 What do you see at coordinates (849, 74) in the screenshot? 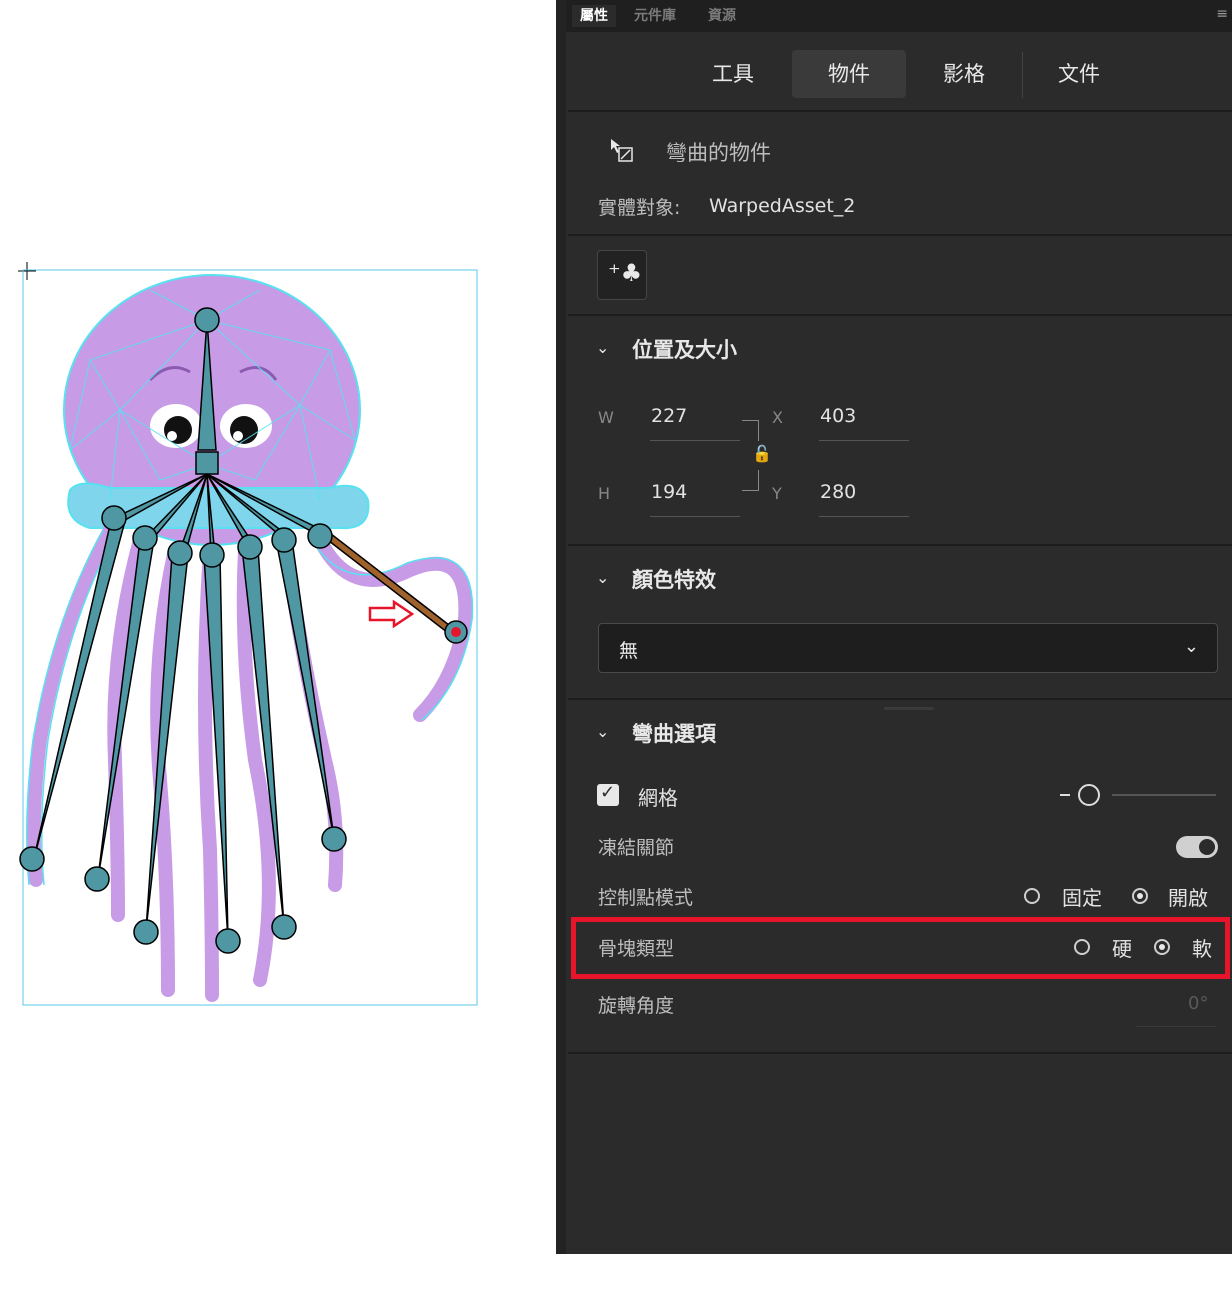
I see `tab-object: 物件` at bounding box center [849, 74].